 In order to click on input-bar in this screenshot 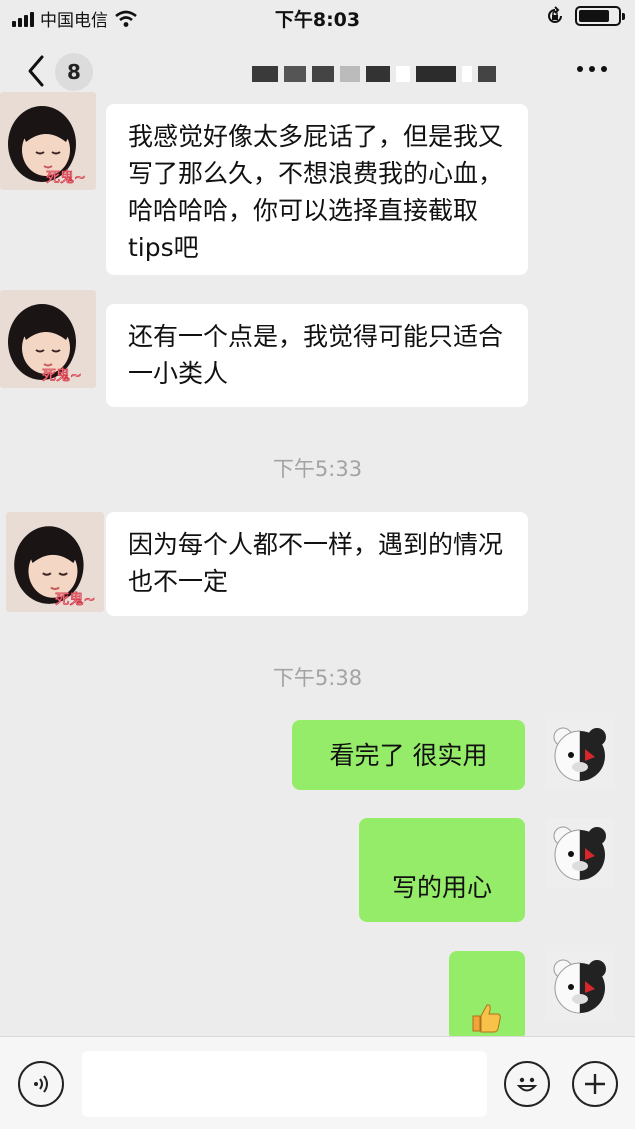, I will do `click(317, 1082)`.